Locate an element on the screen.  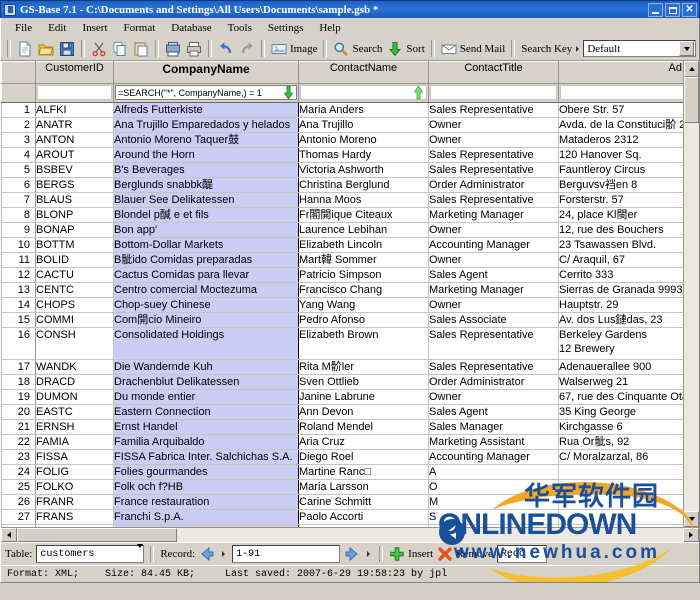
cell-customer-id: ERNSH is located at coordinates (74, 427).